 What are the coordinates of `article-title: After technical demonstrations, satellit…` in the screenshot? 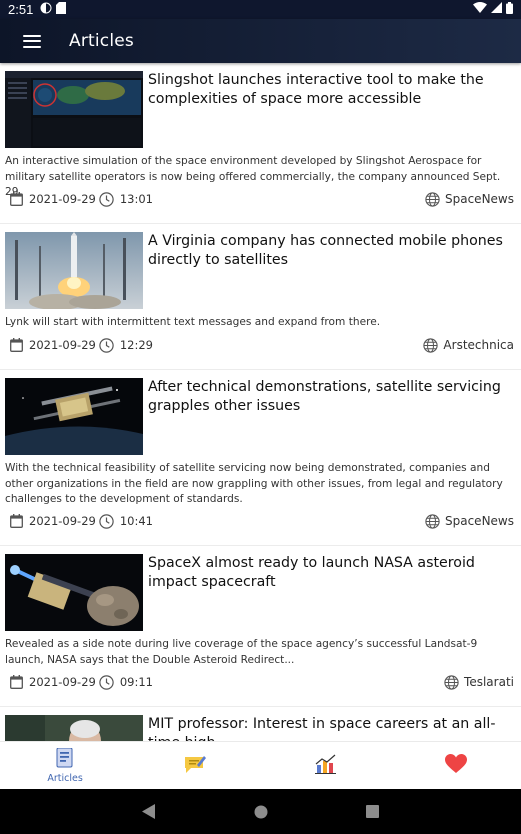 It's located at (327, 397).